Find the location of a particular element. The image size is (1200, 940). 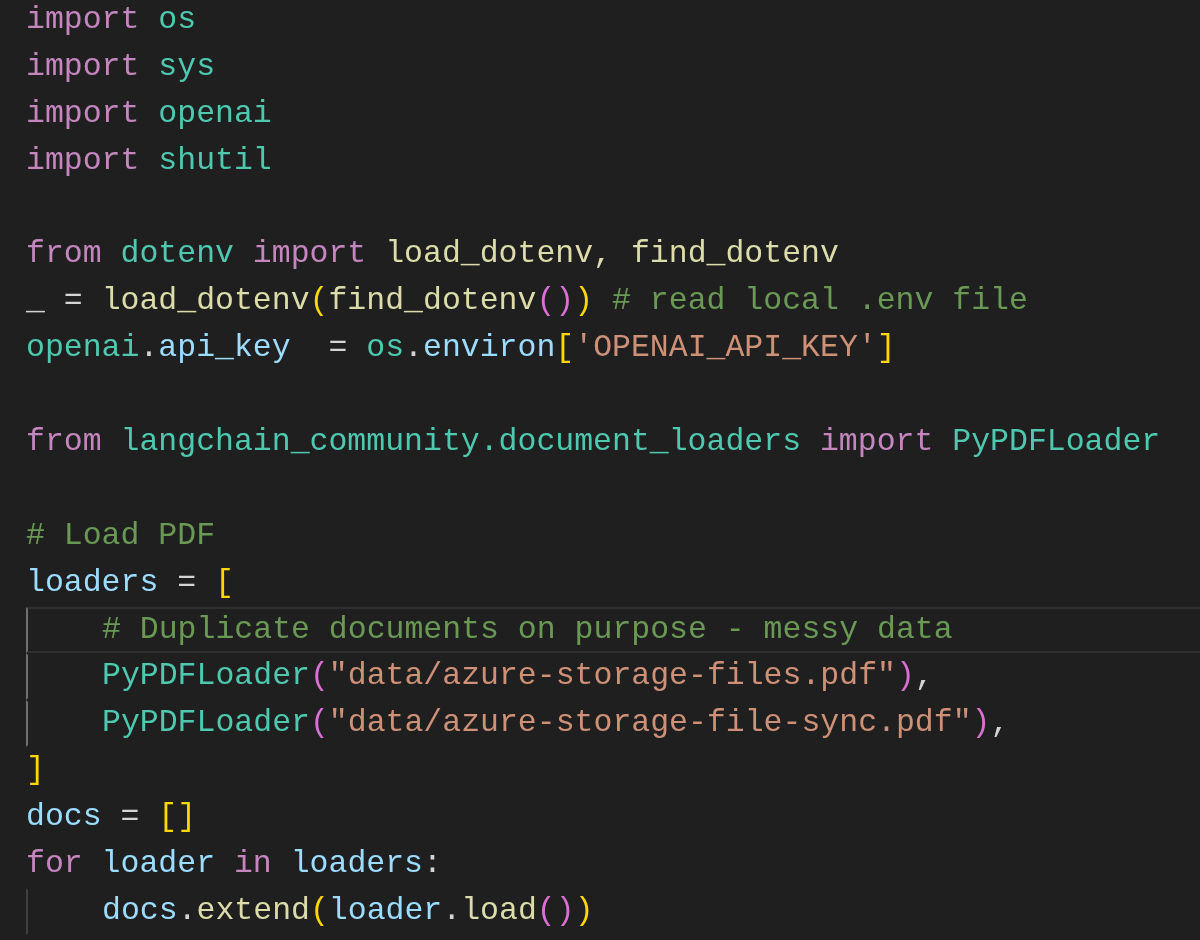

code-line: loaders = [ is located at coordinates (130, 582).